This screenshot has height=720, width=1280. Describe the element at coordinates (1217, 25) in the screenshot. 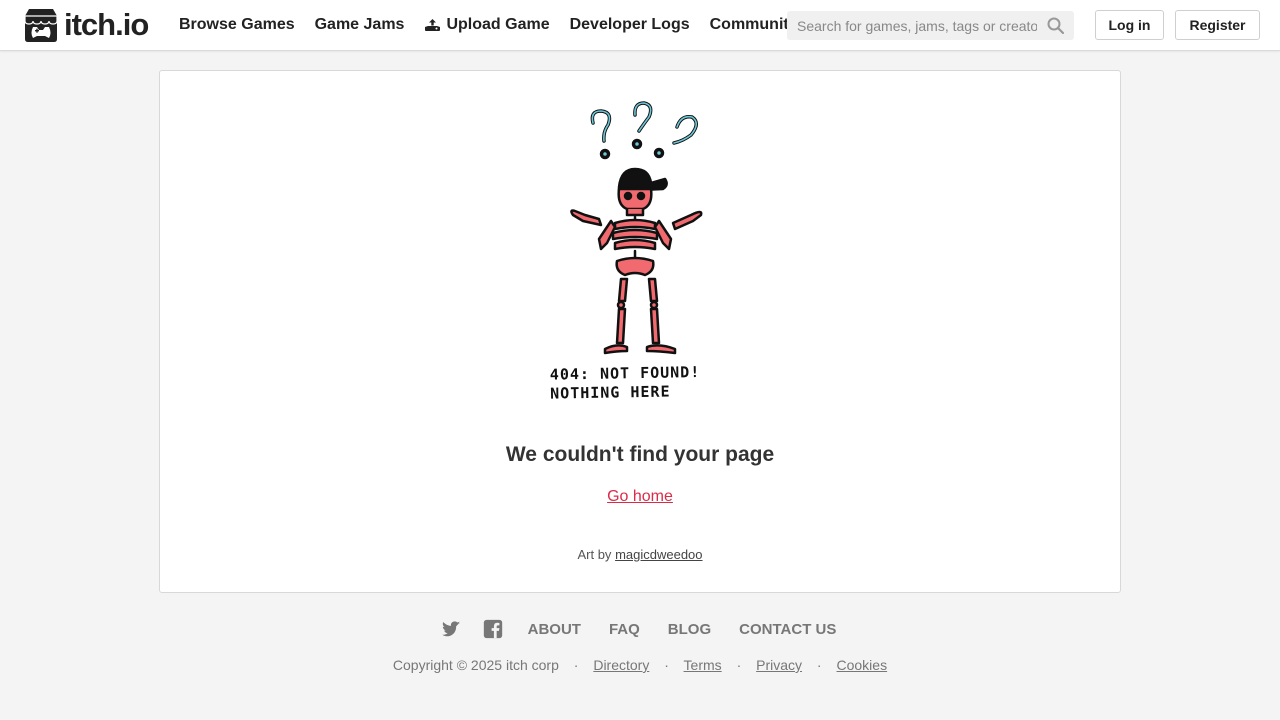

I see `register-button: Register` at that location.